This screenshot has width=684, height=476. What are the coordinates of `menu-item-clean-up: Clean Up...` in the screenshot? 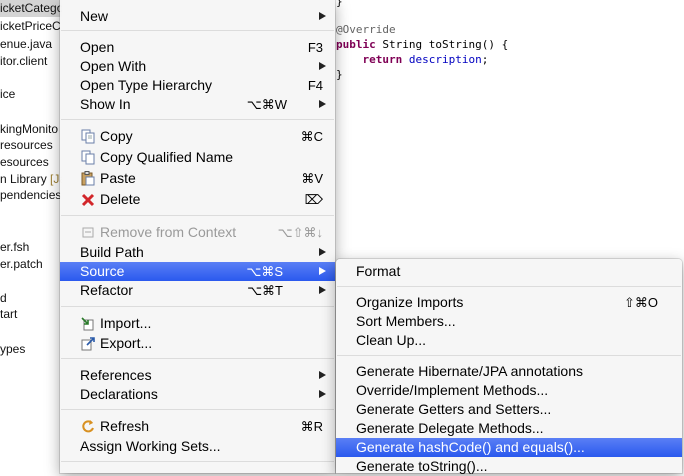 It's located at (509, 340).